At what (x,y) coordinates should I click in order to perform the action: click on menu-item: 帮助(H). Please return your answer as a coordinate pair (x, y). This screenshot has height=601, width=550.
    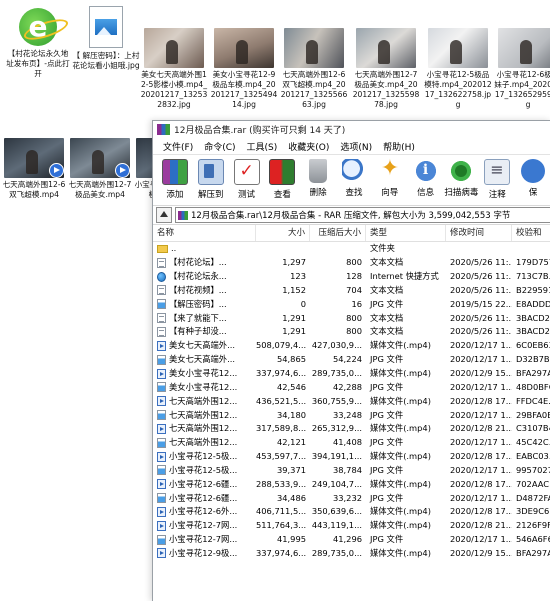
    Looking at the image, I should click on (400, 146).